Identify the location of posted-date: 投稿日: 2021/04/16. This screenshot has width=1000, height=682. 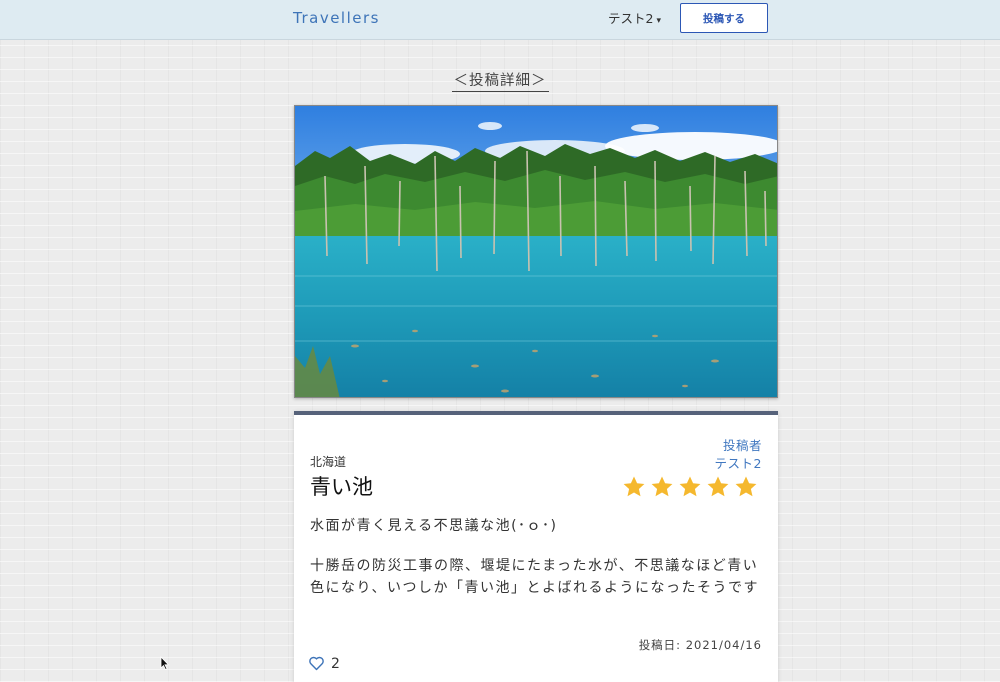
(700, 645).